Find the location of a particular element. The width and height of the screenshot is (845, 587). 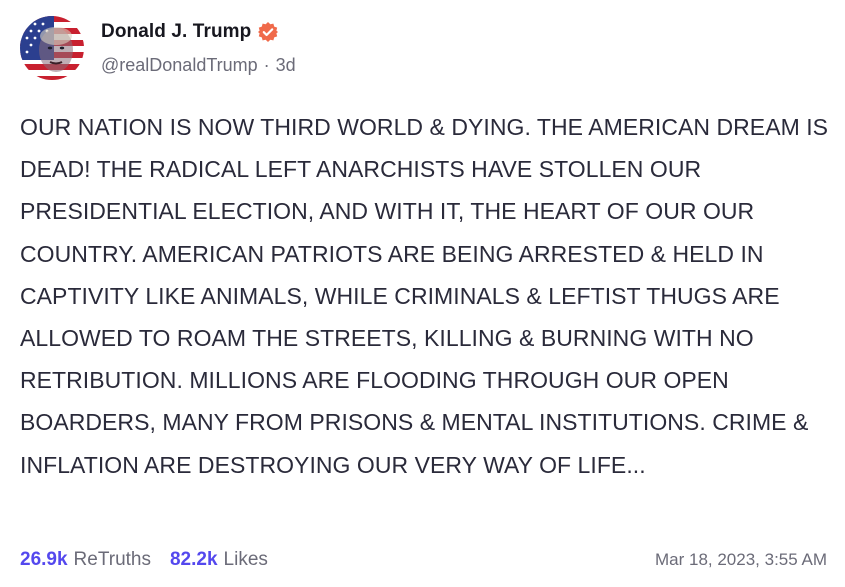

retruths-stat: 26.9k ReTruths is located at coordinates (85, 560).